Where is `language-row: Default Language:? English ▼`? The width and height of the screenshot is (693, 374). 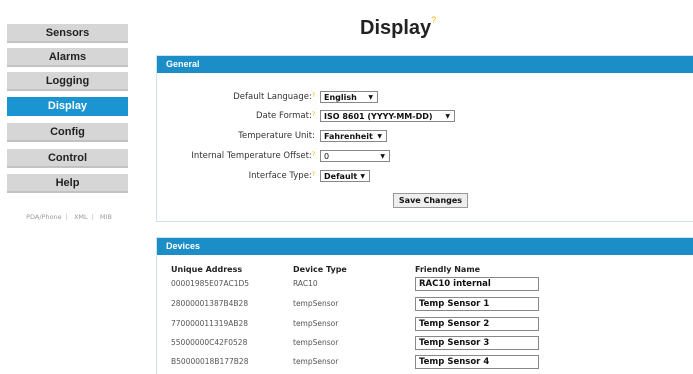 language-row: Default Language:? English ▼ is located at coordinates (425, 98).